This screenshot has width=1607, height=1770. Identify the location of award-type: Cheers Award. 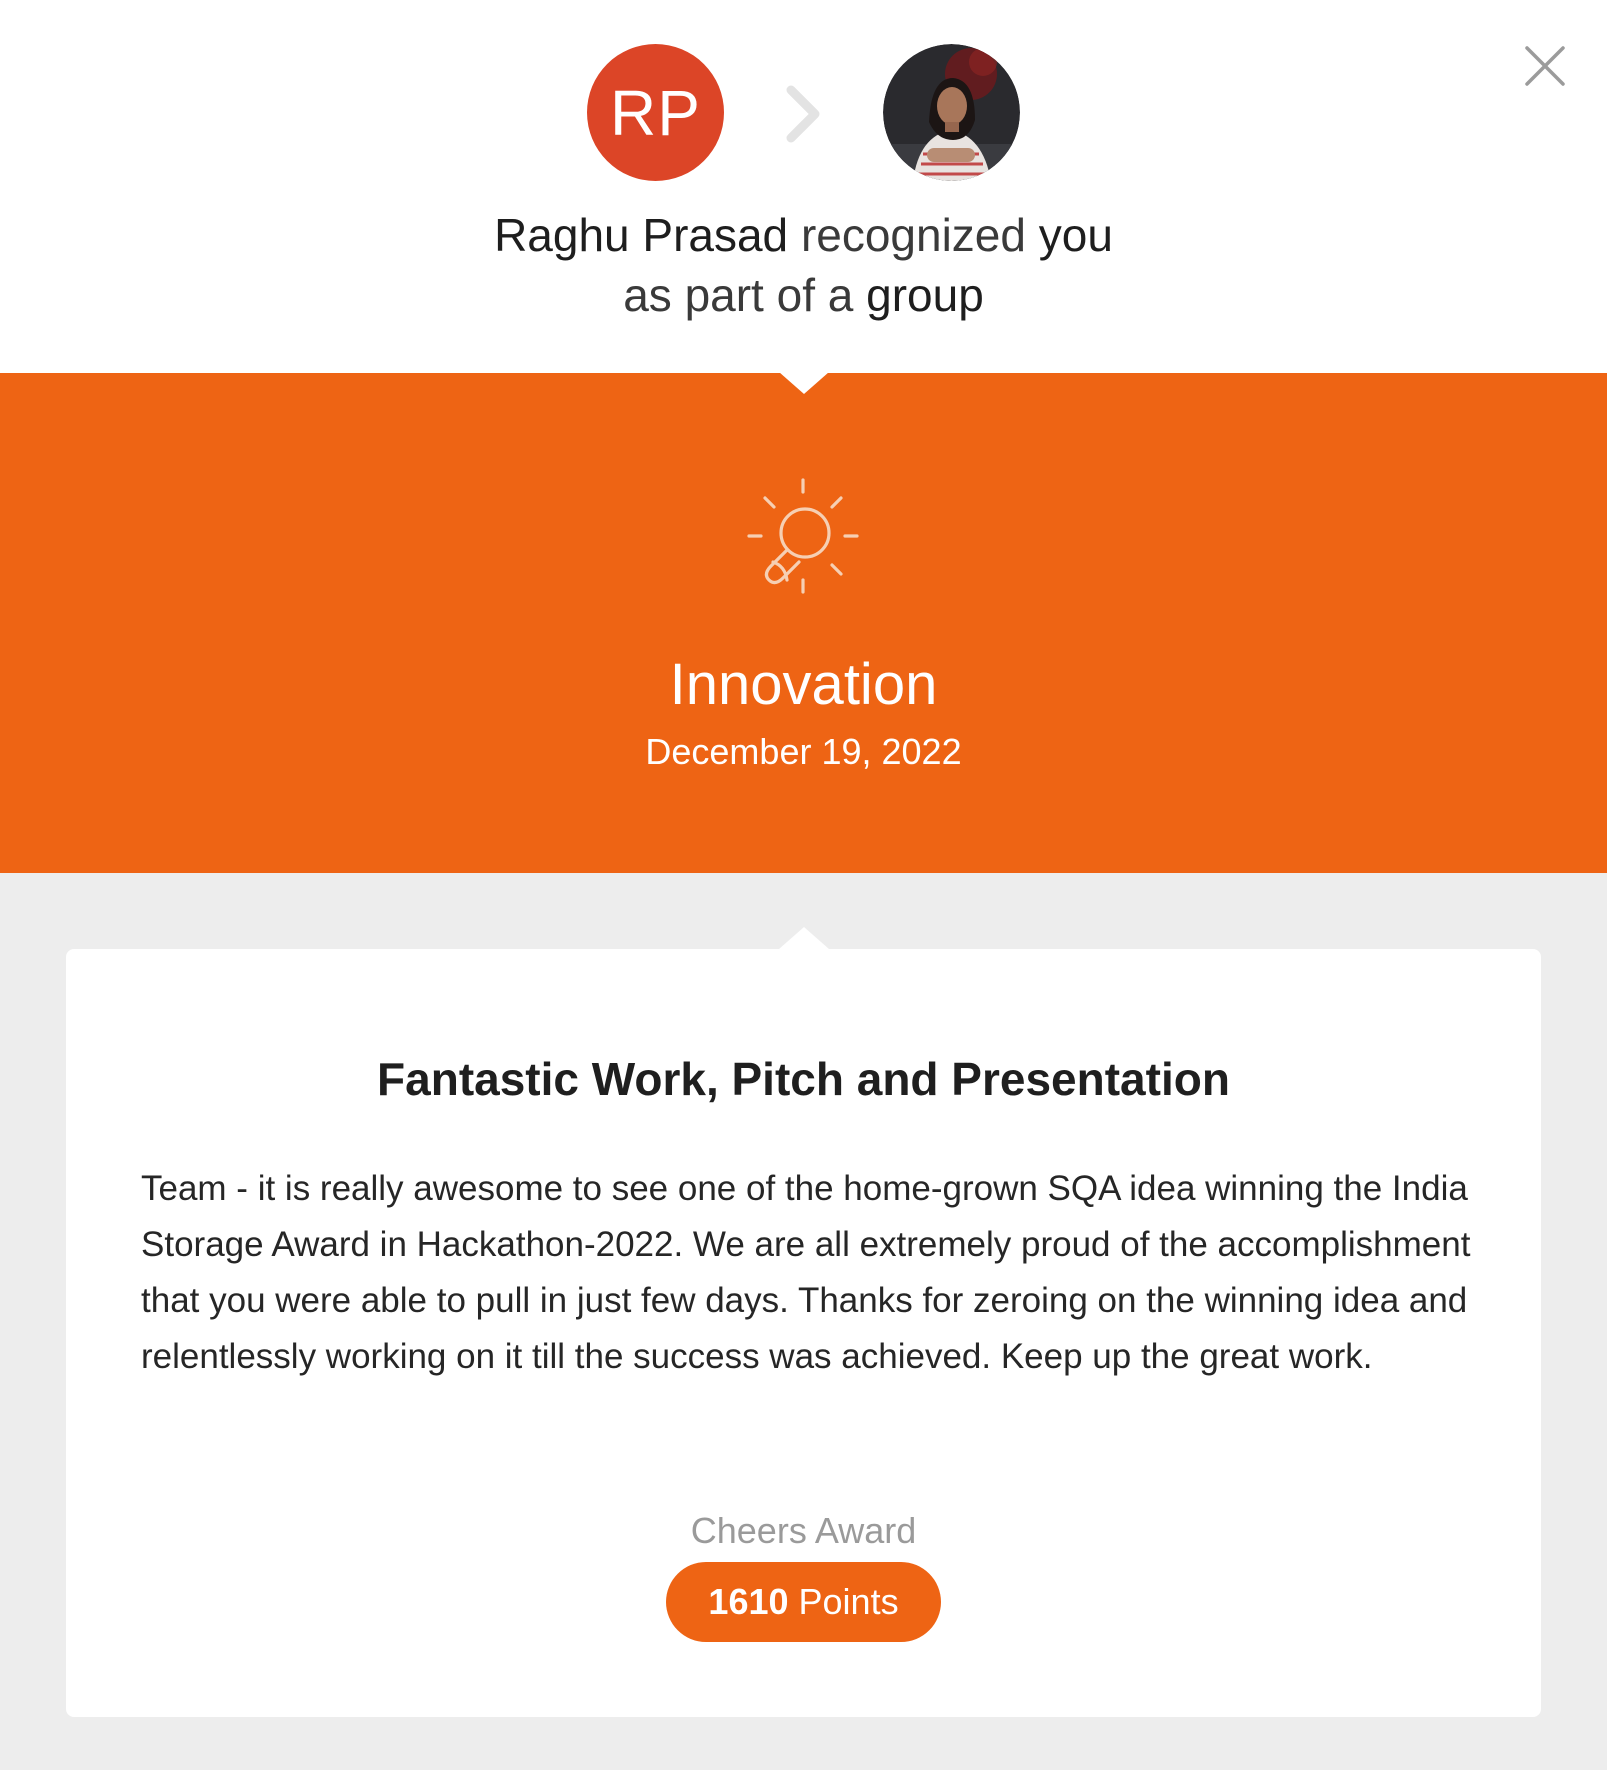
(803, 1530).